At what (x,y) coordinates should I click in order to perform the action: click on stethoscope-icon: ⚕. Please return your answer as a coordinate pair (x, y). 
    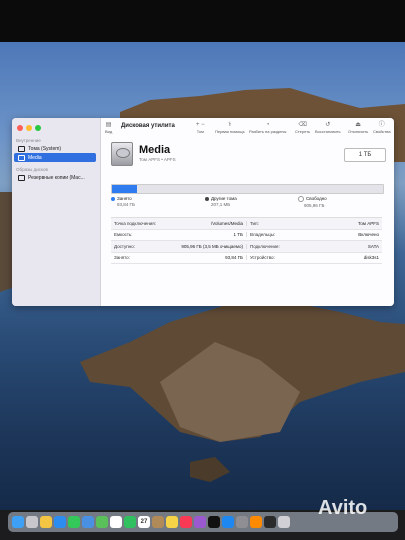
    Looking at the image, I should click on (230, 125).